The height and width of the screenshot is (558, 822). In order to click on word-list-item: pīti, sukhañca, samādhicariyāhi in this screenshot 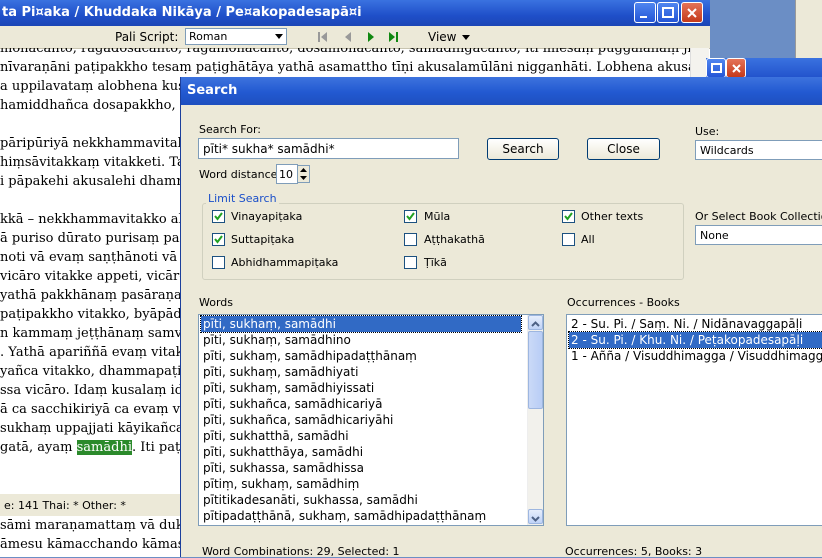, I will do `click(361, 420)`.